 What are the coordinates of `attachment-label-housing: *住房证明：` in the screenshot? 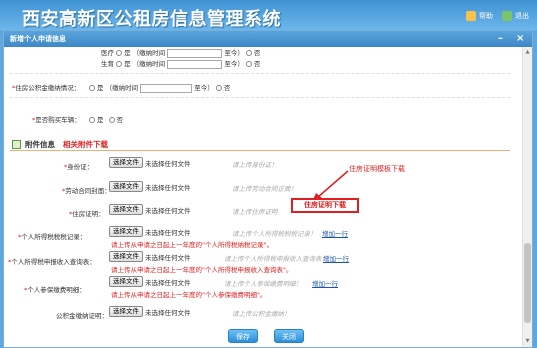 It's located at (87, 214).